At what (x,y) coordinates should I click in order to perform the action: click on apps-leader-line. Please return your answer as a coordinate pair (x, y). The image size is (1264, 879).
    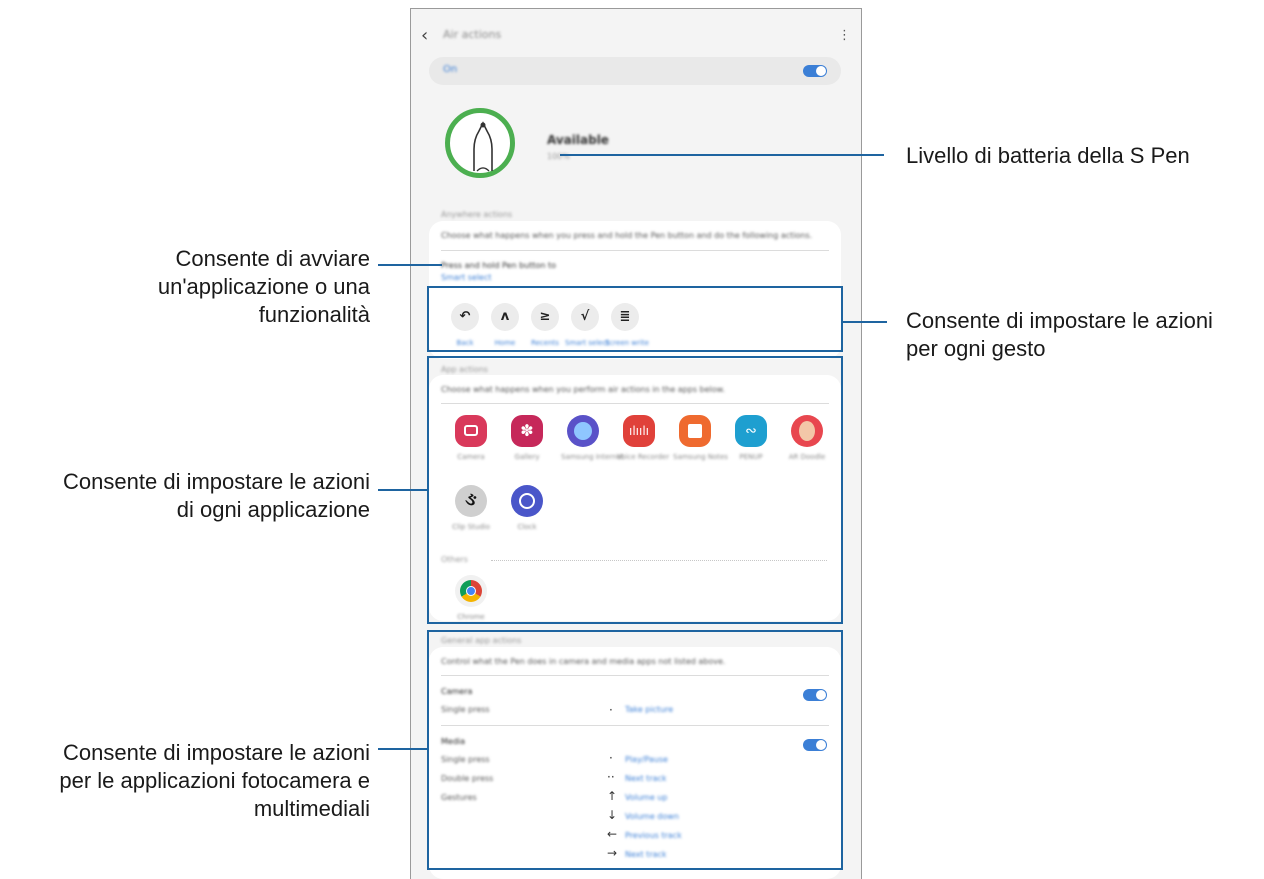
    Looking at the image, I should click on (402, 490).